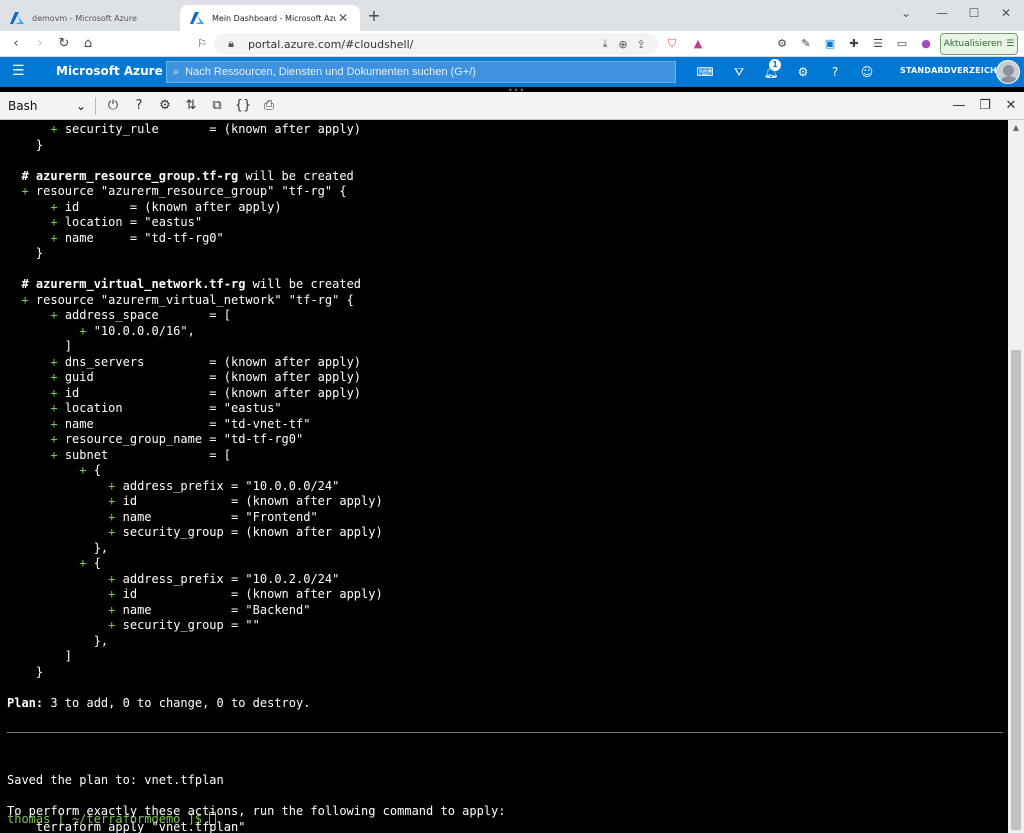  What do you see at coordinates (505, 732) in the screenshot?
I see `output-divider` at bounding box center [505, 732].